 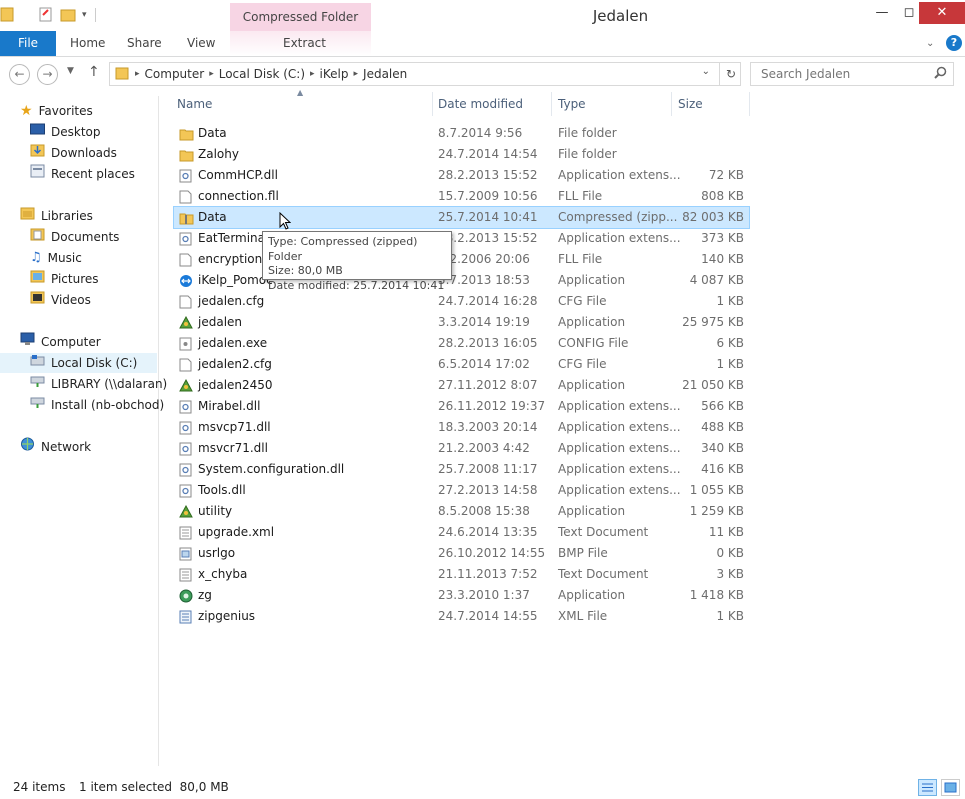 What do you see at coordinates (55, 447) in the screenshot?
I see `nav-network: Network` at bounding box center [55, 447].